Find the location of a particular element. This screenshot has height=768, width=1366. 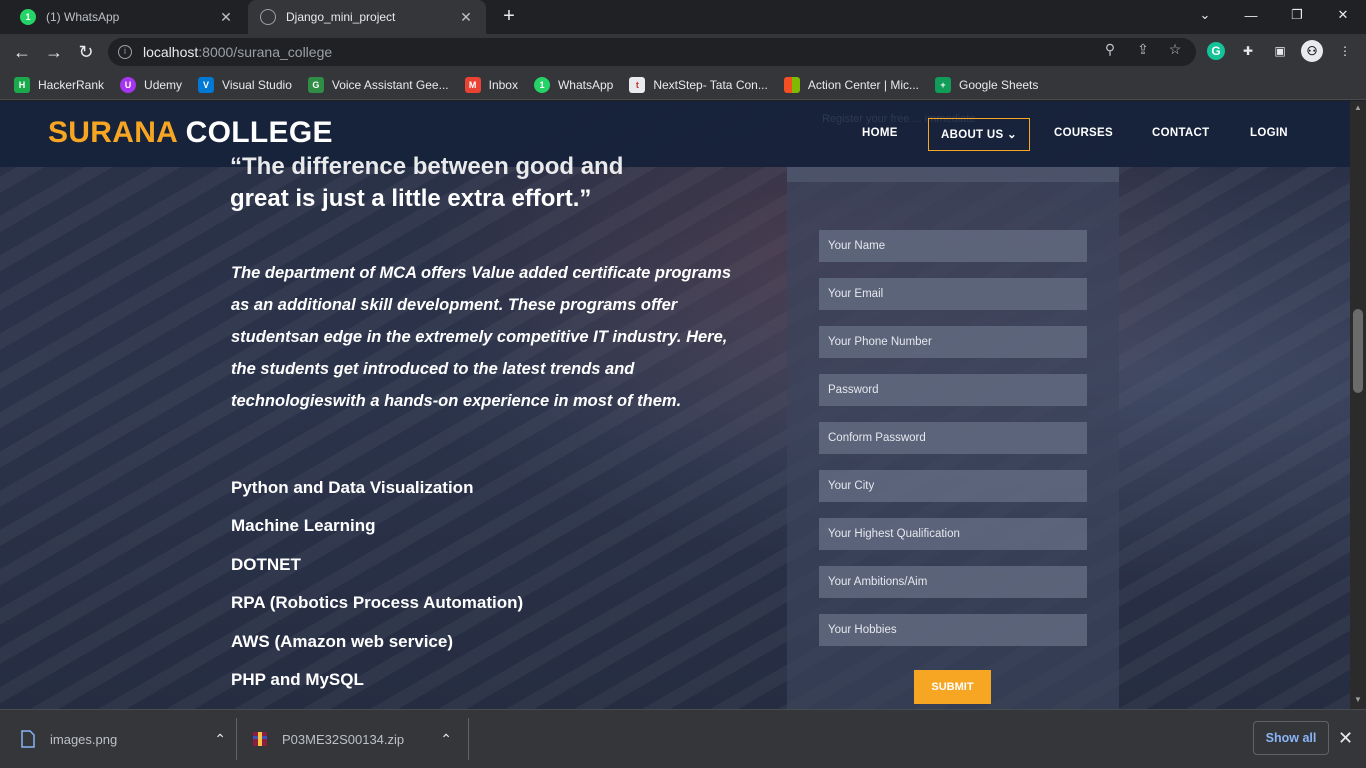

list-item: Machine Learning is located at coordinates (303, 526).